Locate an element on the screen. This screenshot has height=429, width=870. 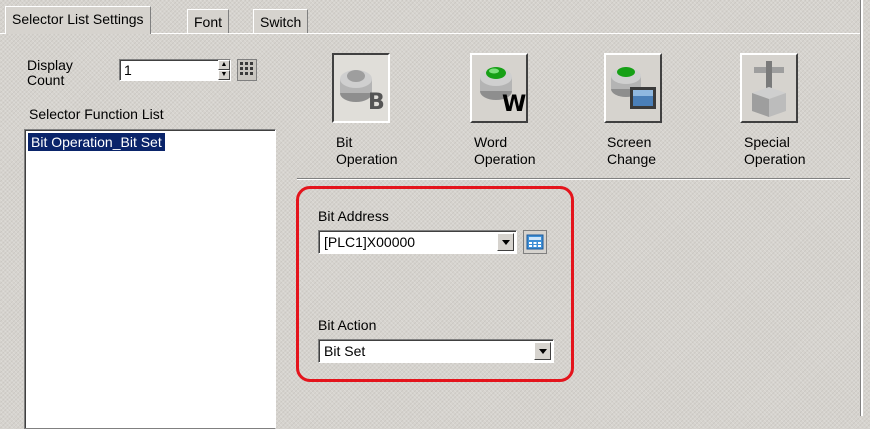
bit-address-label: Bit Address is located at coordinates (353, 216).